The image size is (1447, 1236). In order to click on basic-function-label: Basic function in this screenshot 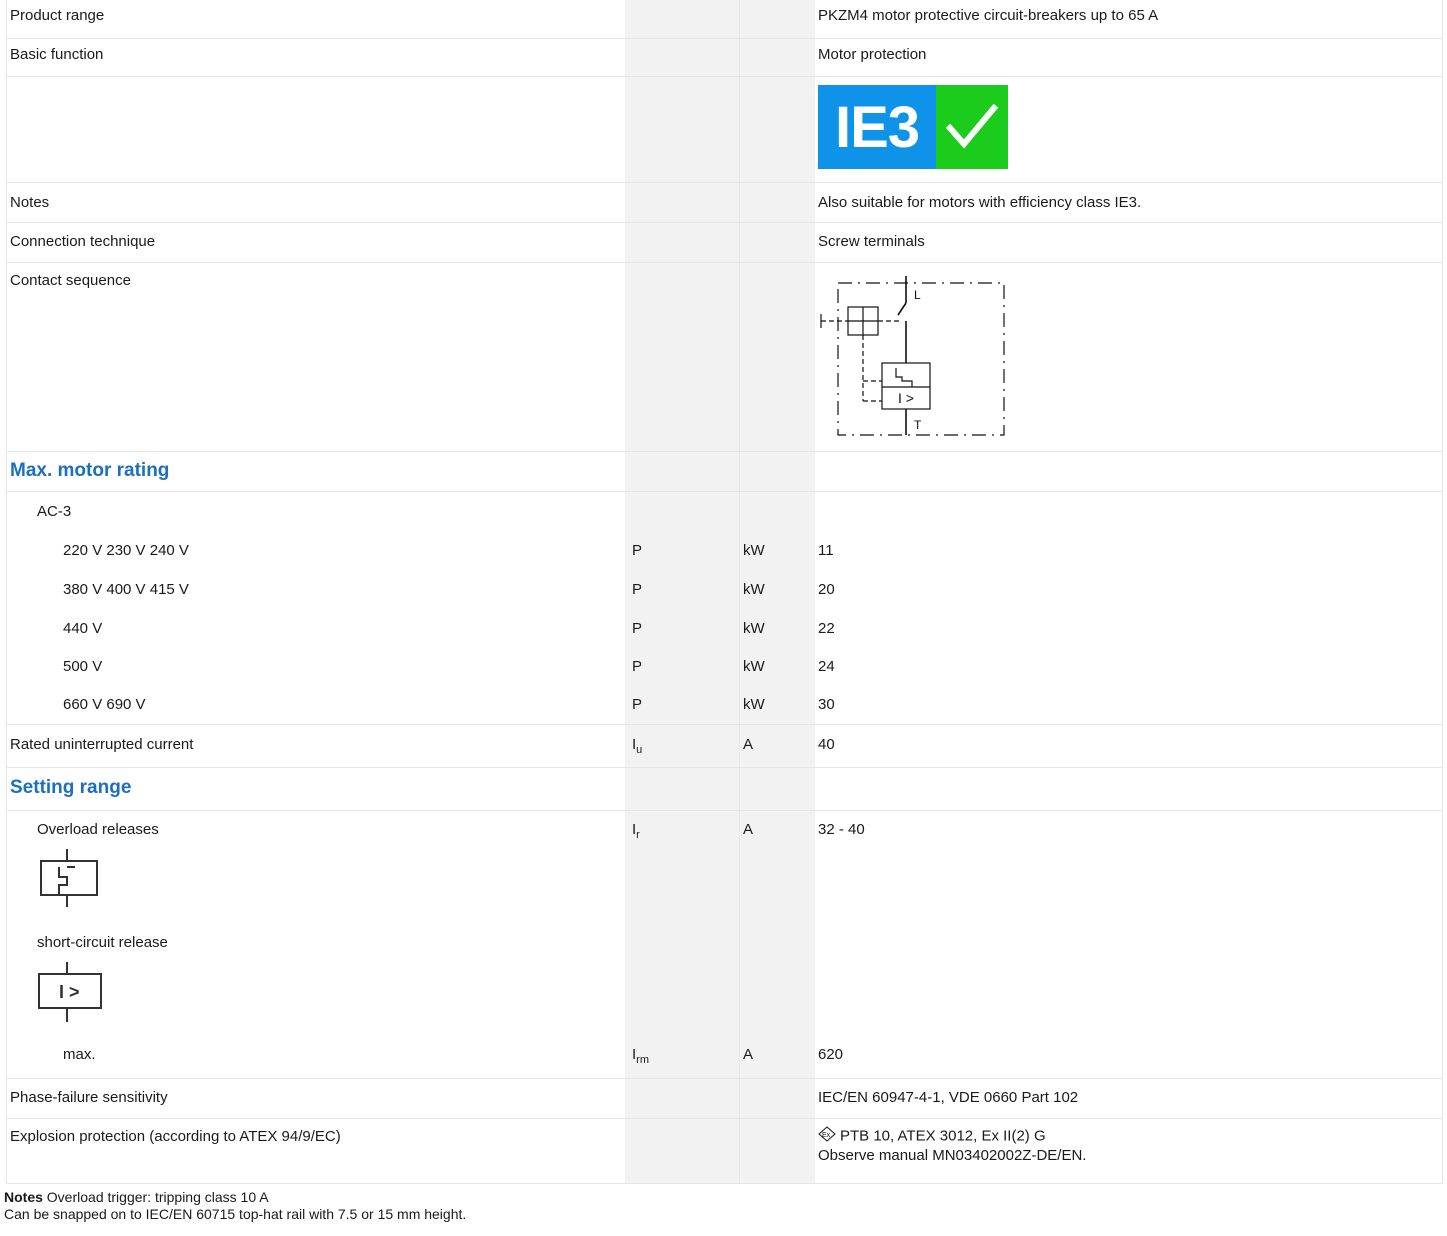, I will do `click(57, 54)`.